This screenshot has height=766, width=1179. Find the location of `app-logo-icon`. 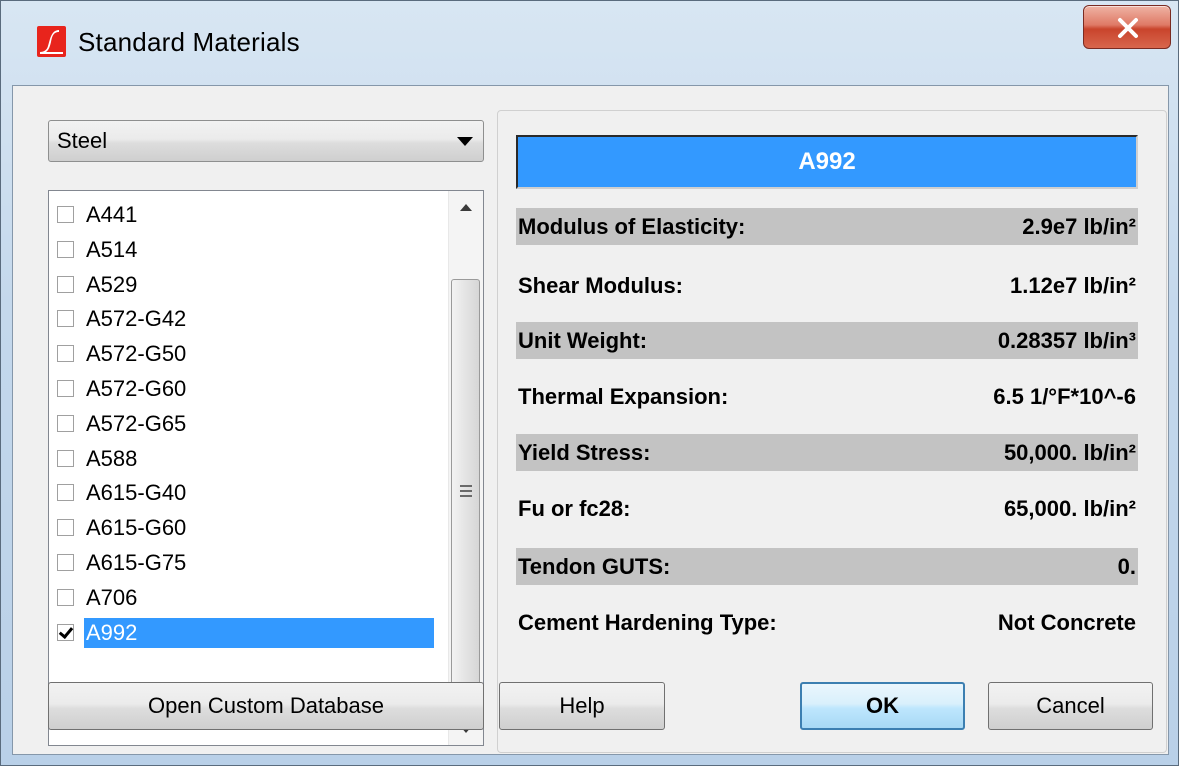

app-logo-icon is located at coordinates (51, 41).